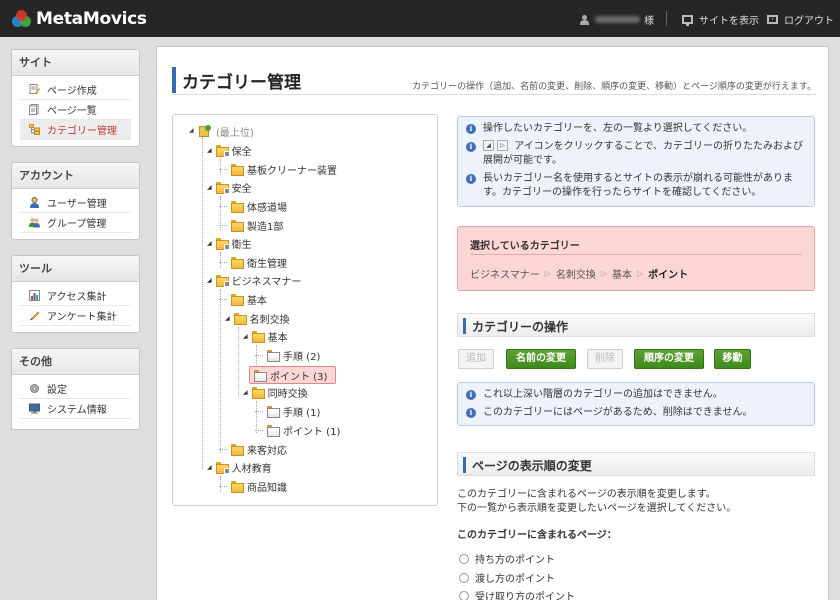 Image resolution: width=840 pixels, height=600 pixels. What do you see at coordinates (636, 413) in the screenshot?
I see `notice-line: i このカテゴリーにはページがあるため、削除はできません。` at bounding box center [636, 413].